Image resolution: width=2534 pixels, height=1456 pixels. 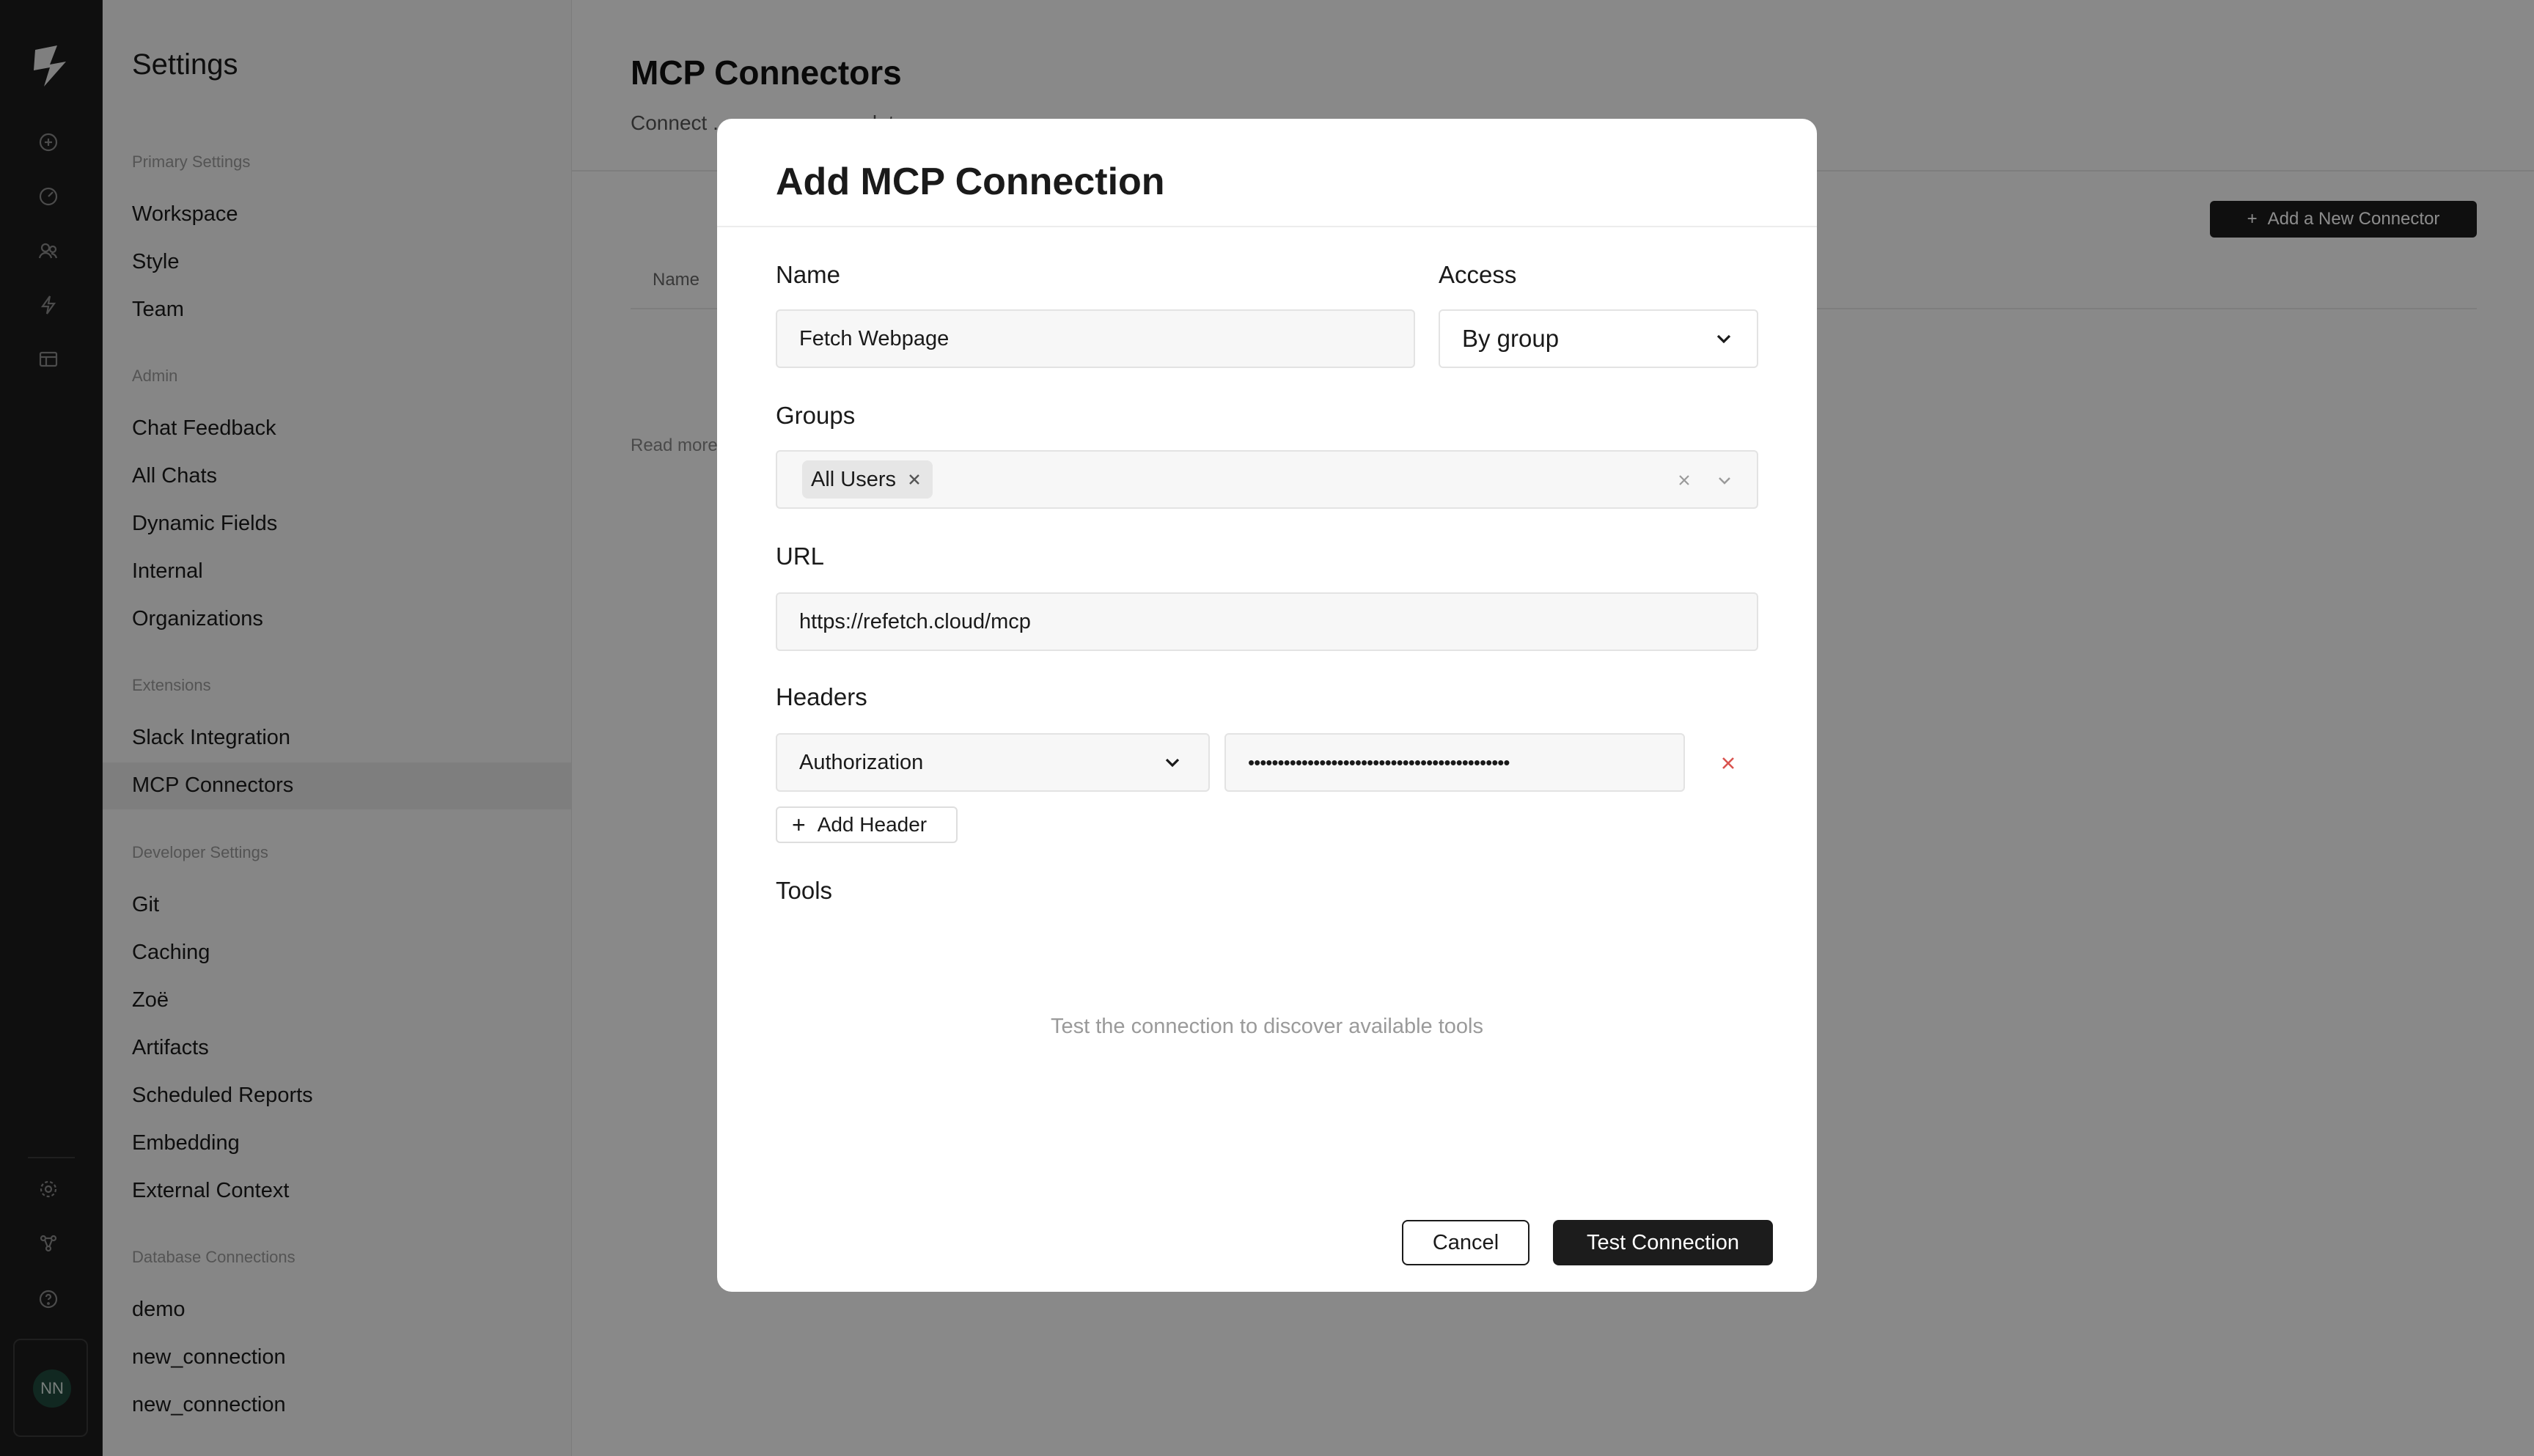 I want to click on header-key-value: Authorization, so click(x=861, y=762).